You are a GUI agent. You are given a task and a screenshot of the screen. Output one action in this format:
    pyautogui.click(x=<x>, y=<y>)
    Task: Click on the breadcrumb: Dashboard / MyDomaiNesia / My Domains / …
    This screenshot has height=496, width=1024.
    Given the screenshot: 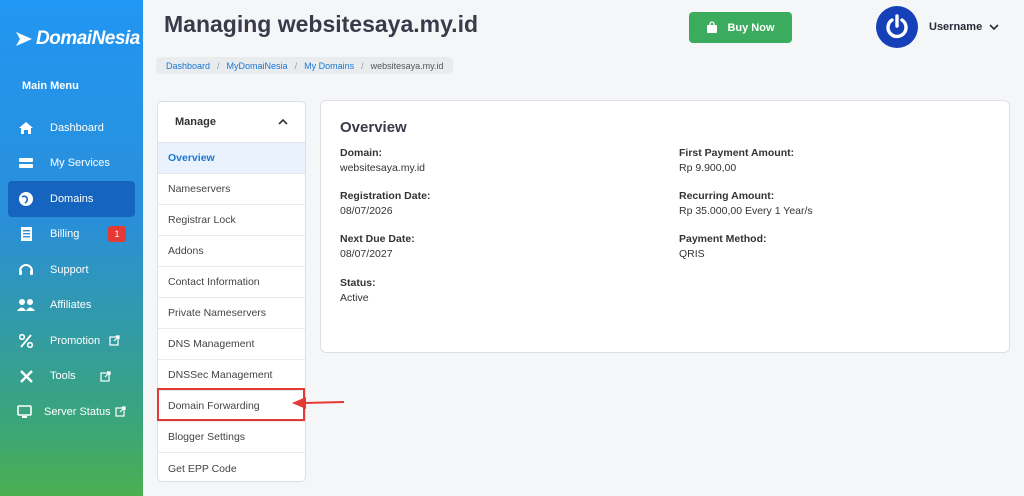 What is the action you would take?
    pyautogui.click(x=305, y=65)
    